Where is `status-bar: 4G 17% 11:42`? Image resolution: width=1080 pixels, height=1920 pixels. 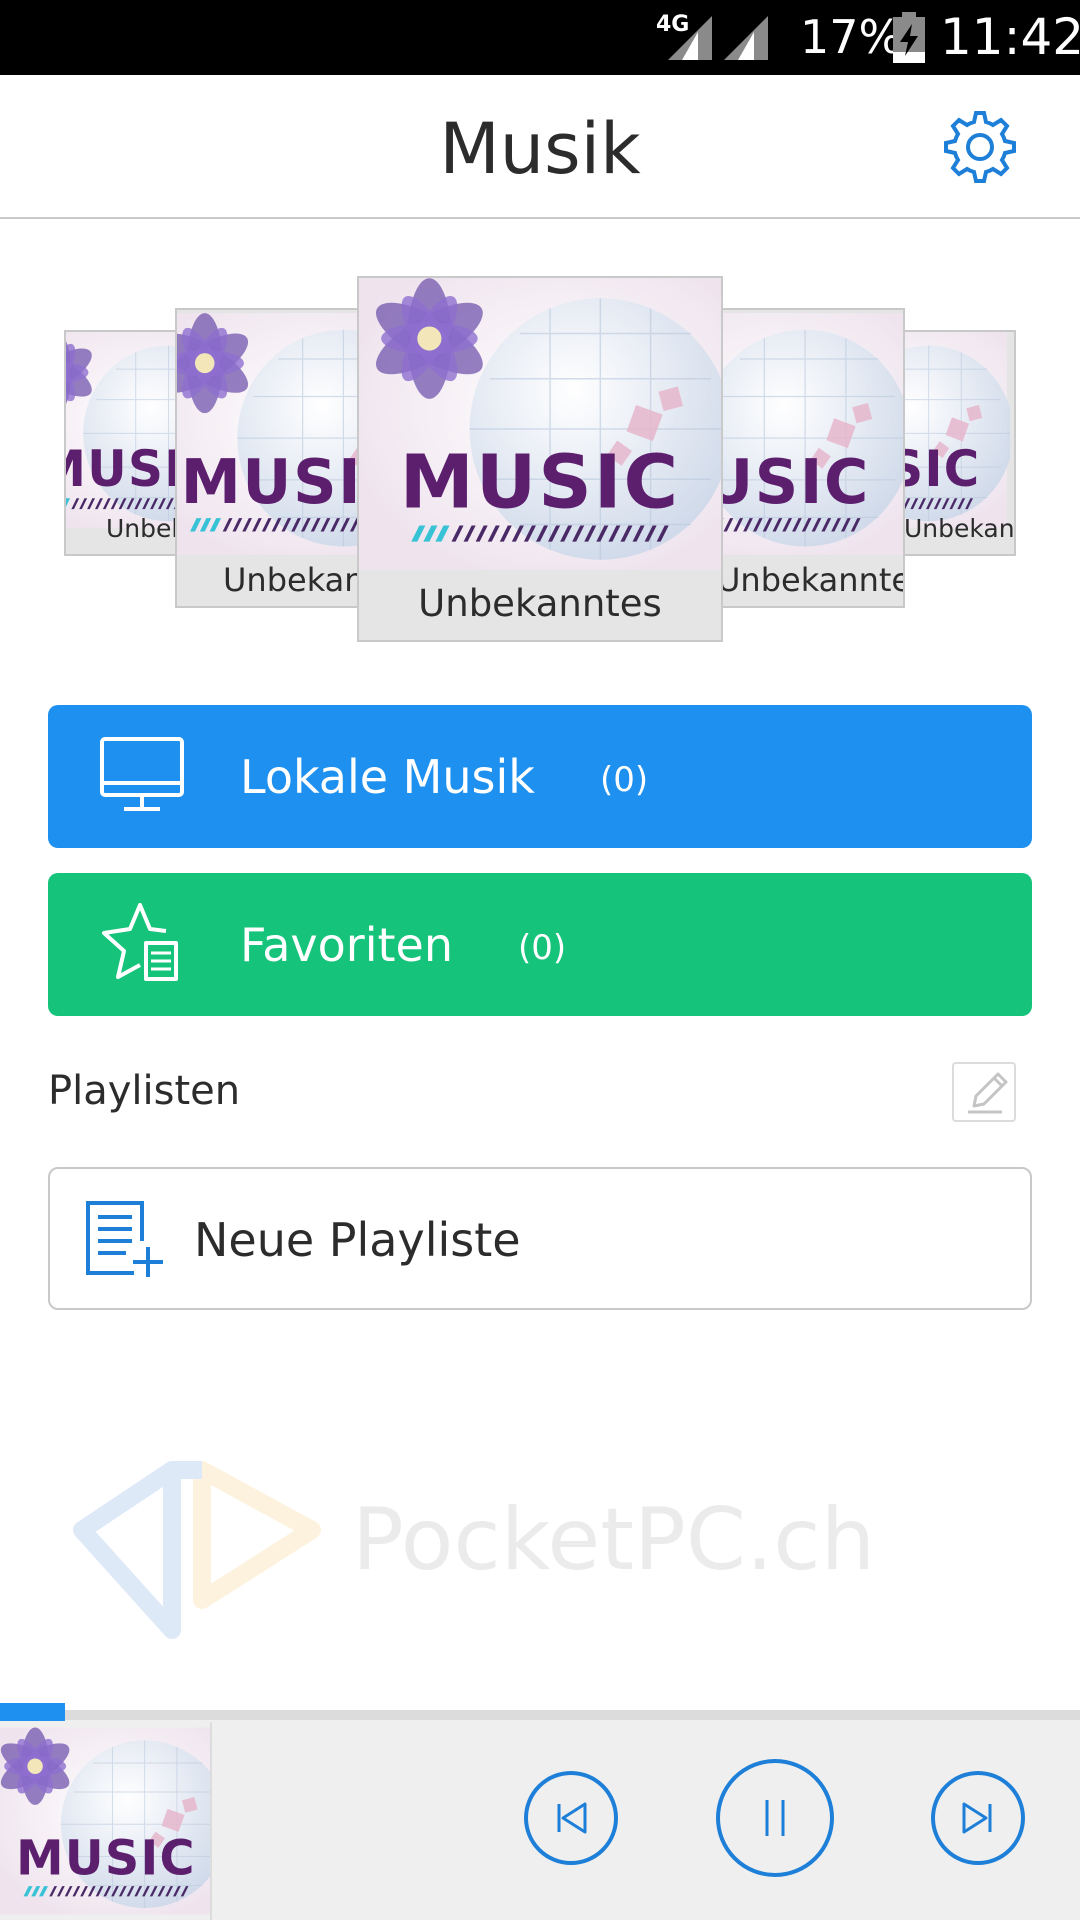 status-bar: 4G 17% 11:42 is located at coordinates (540, 37).